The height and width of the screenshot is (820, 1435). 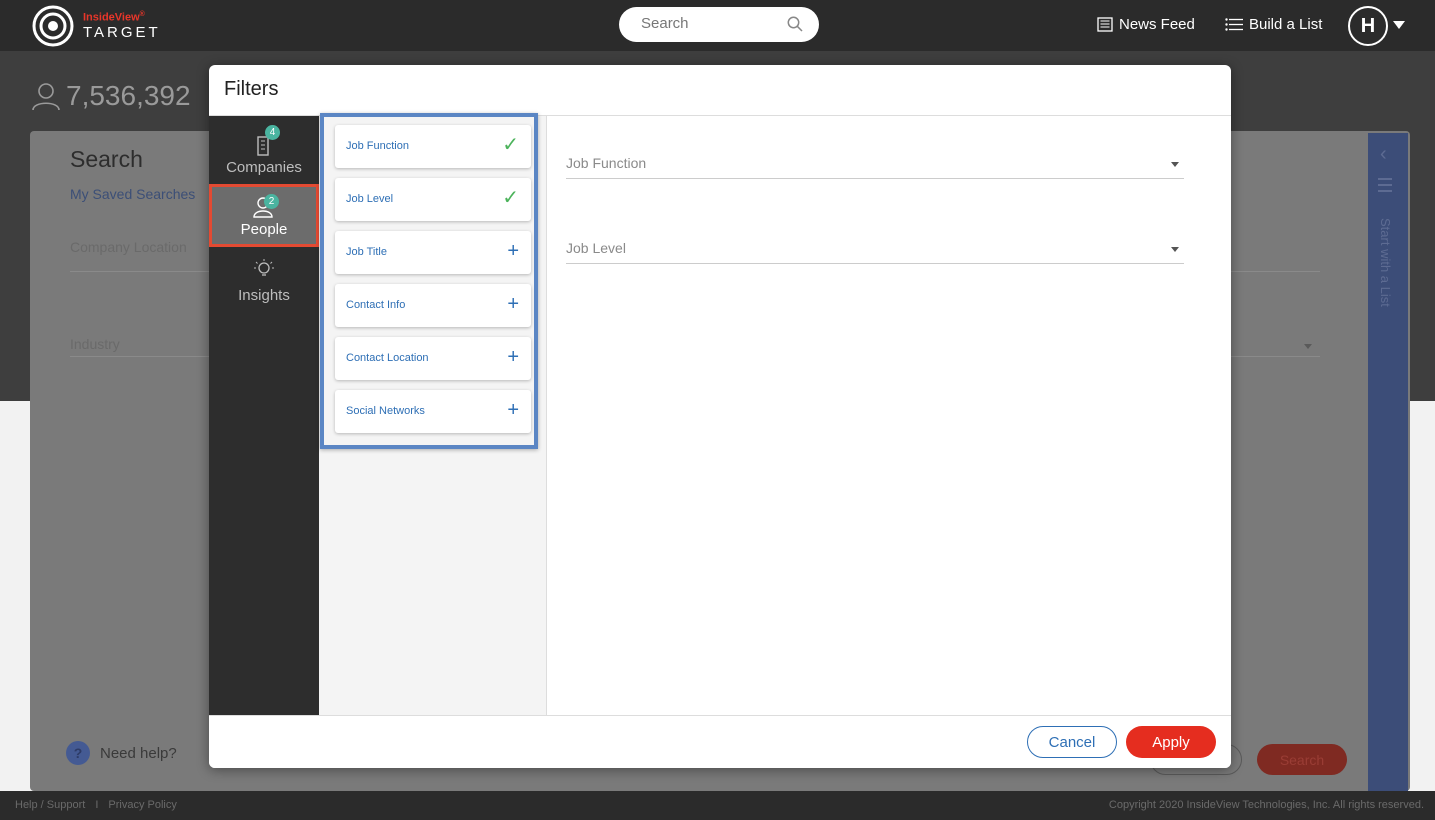 What do you see at coordinates (376, 305) in the screenshot?
I see `subfilter-label: Contact Info` at bounding box center [376, 305].